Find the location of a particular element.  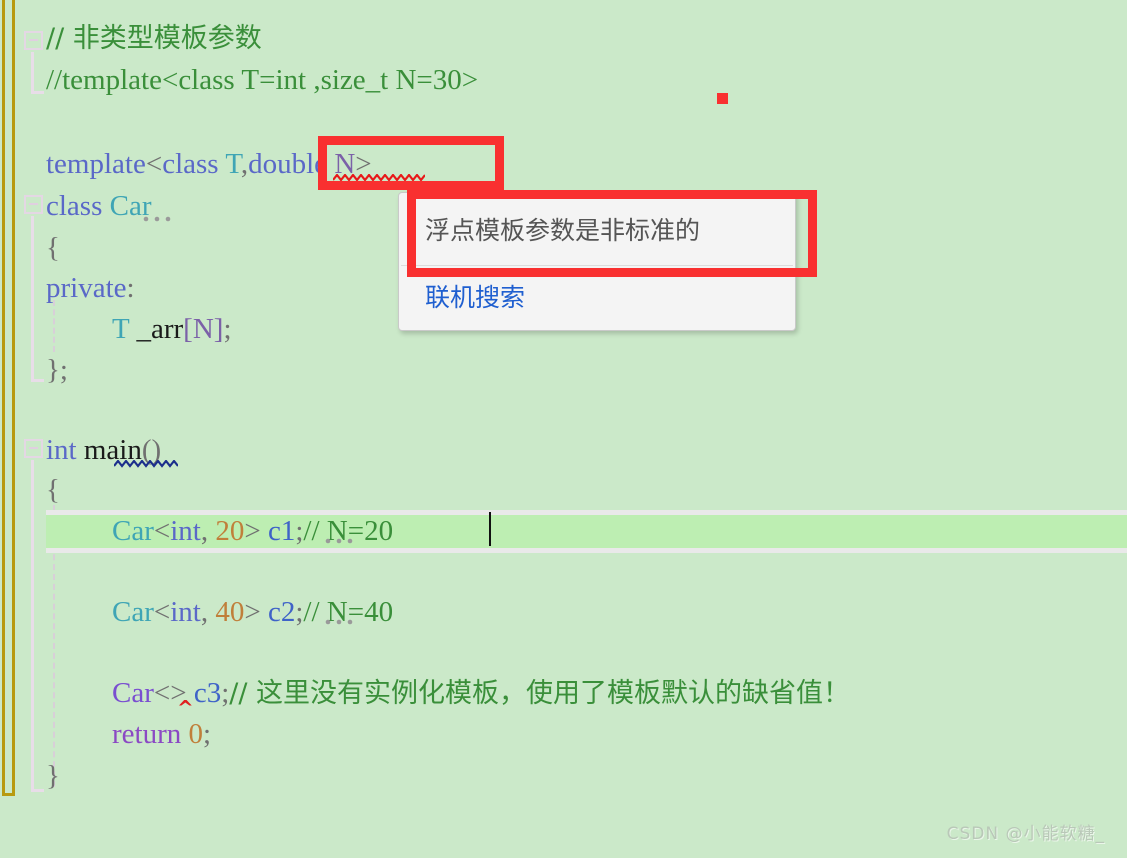

fold-toggle-comment-block is located at coordinates (33, 40).